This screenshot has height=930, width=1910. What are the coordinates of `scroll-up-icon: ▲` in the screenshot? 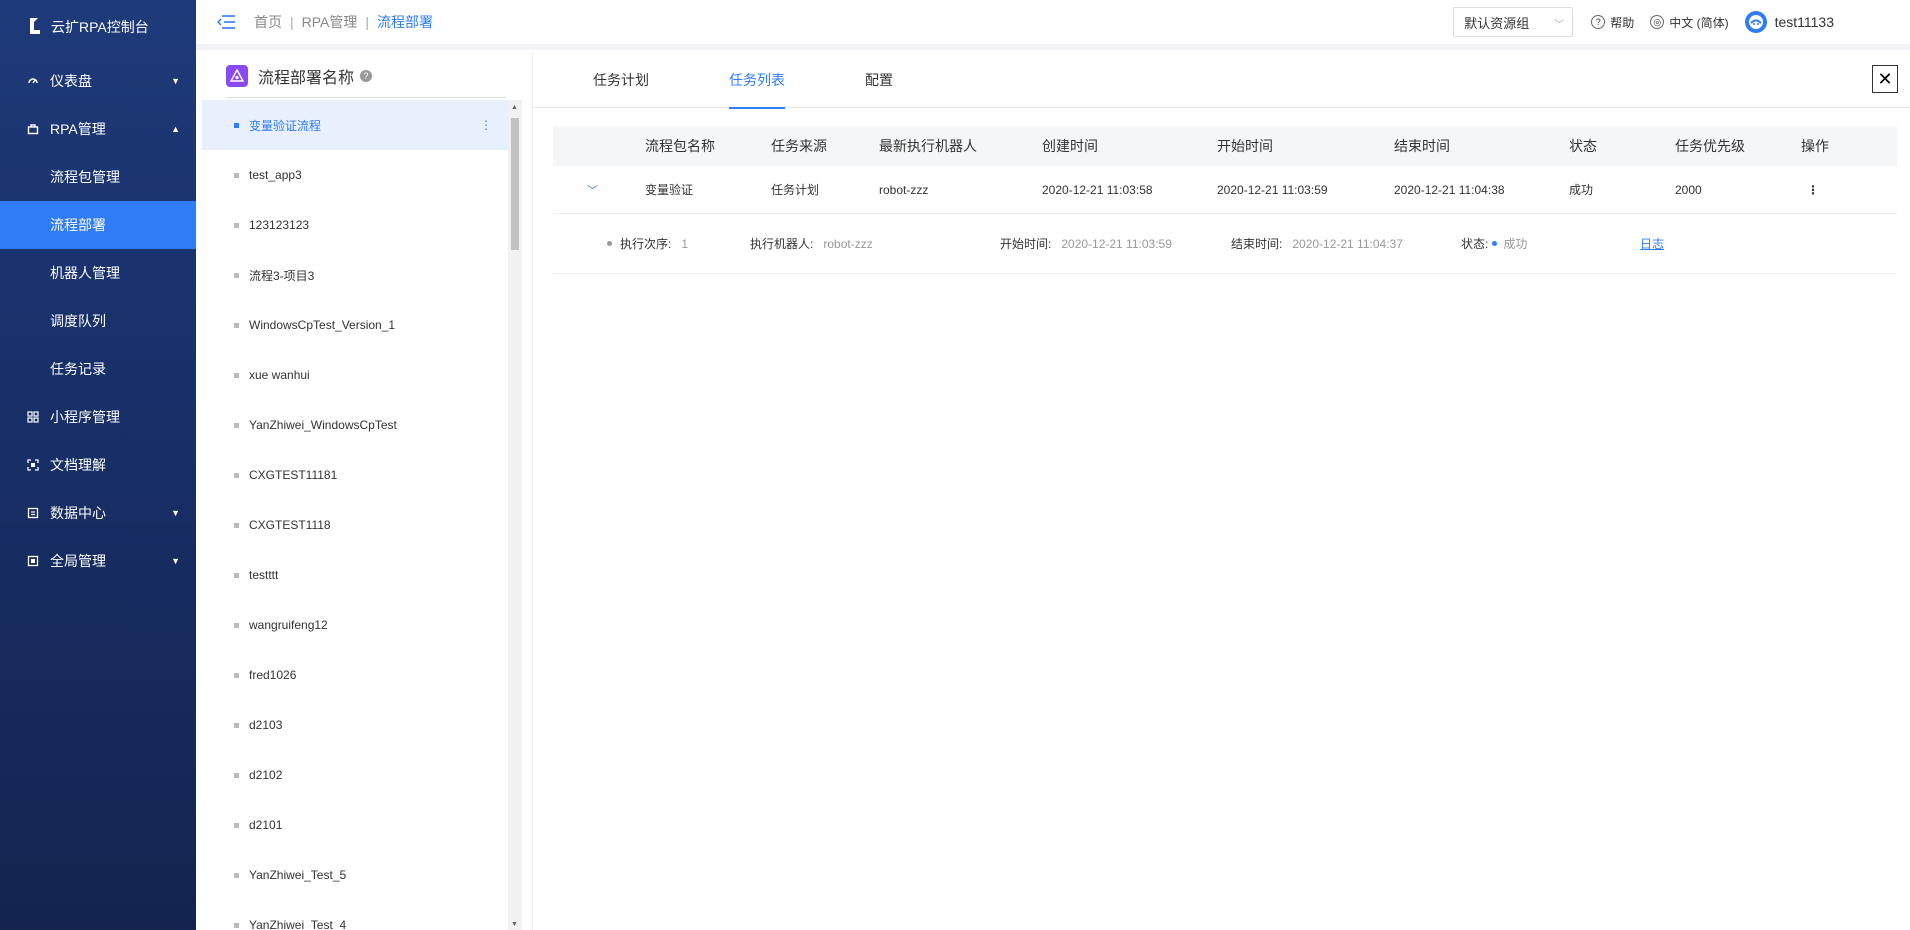 It's located at (514, 107).